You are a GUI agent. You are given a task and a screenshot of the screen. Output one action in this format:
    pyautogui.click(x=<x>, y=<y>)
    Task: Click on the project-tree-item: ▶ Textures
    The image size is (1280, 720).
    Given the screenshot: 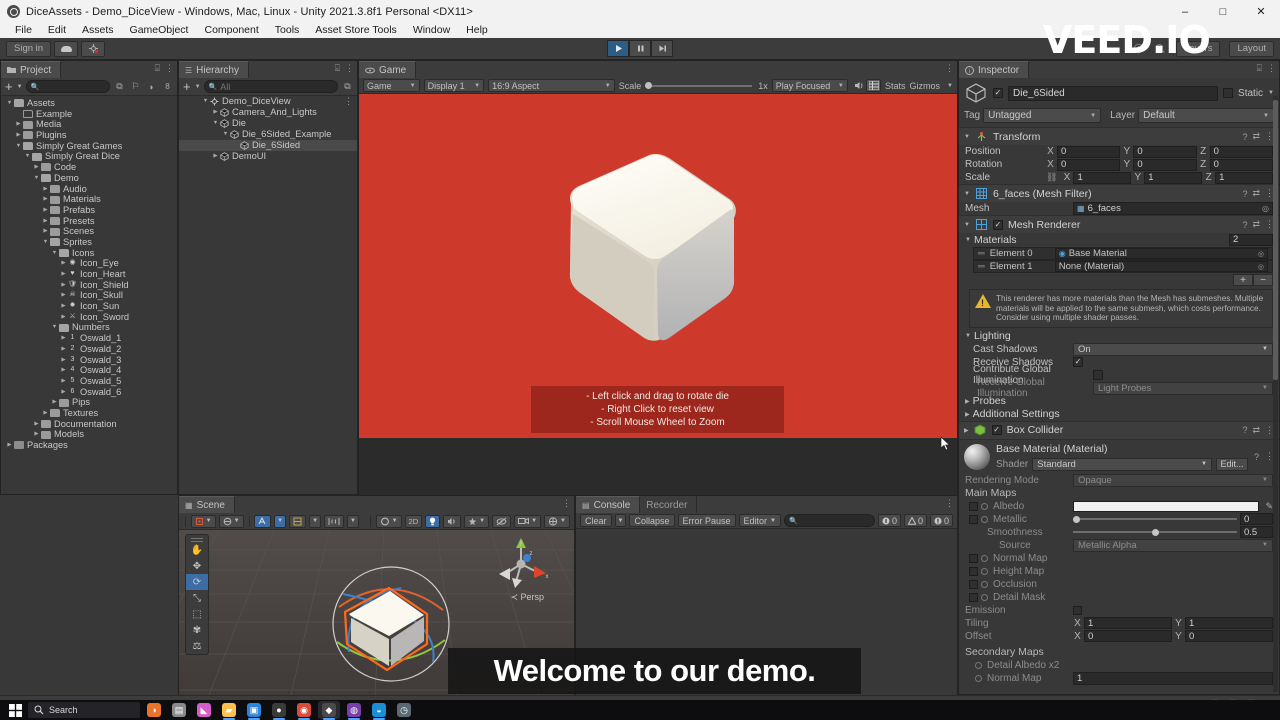 What is the action you would take?
    pyautogui.click(x=89, y=413)
    